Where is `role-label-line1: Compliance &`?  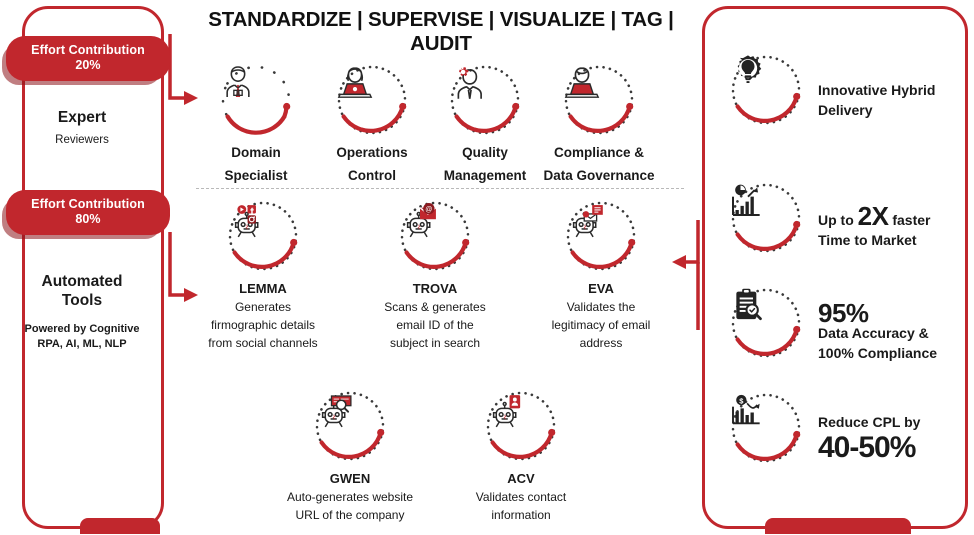 role-label-line1: Compliance & is located at coordinates (599, 152).